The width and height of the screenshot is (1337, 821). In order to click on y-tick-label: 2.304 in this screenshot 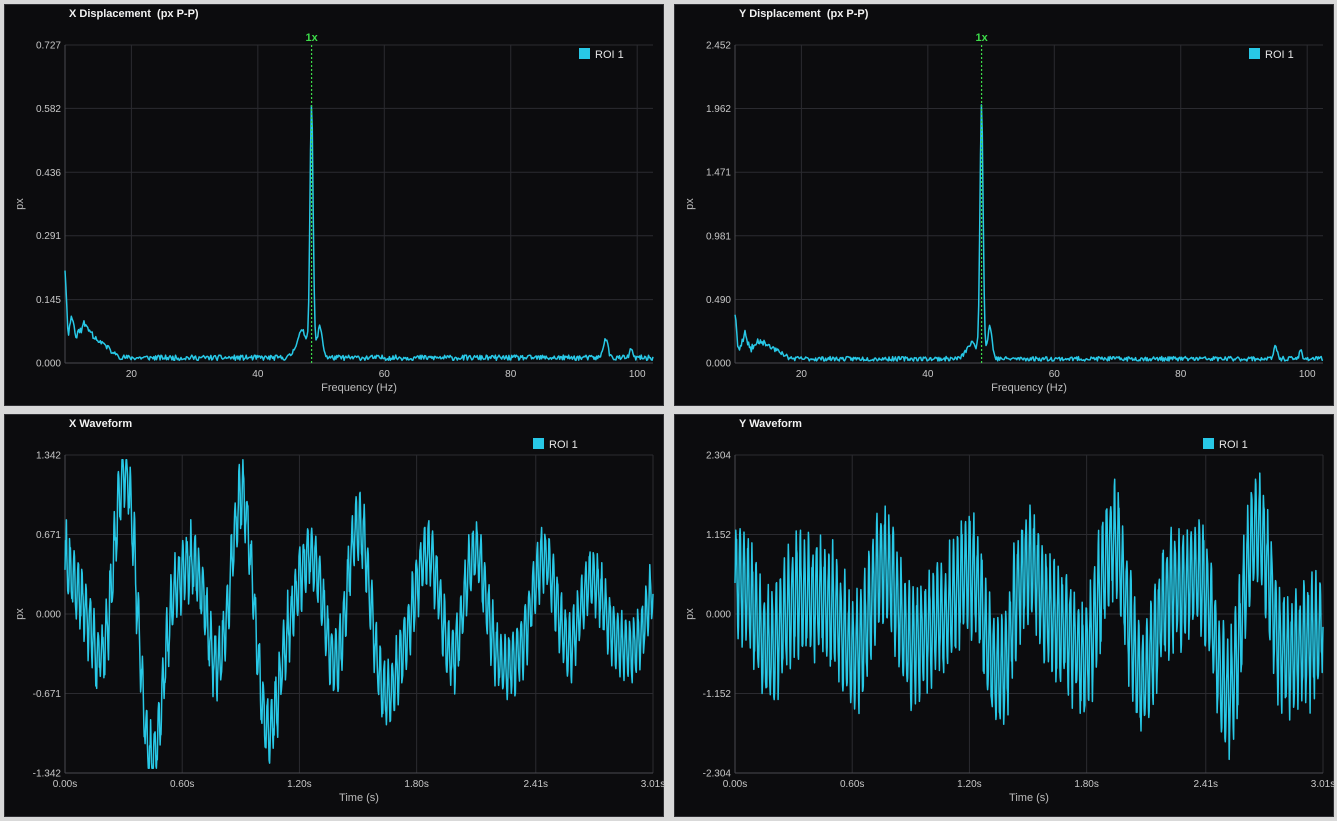, I will do `click(718, 456)`.